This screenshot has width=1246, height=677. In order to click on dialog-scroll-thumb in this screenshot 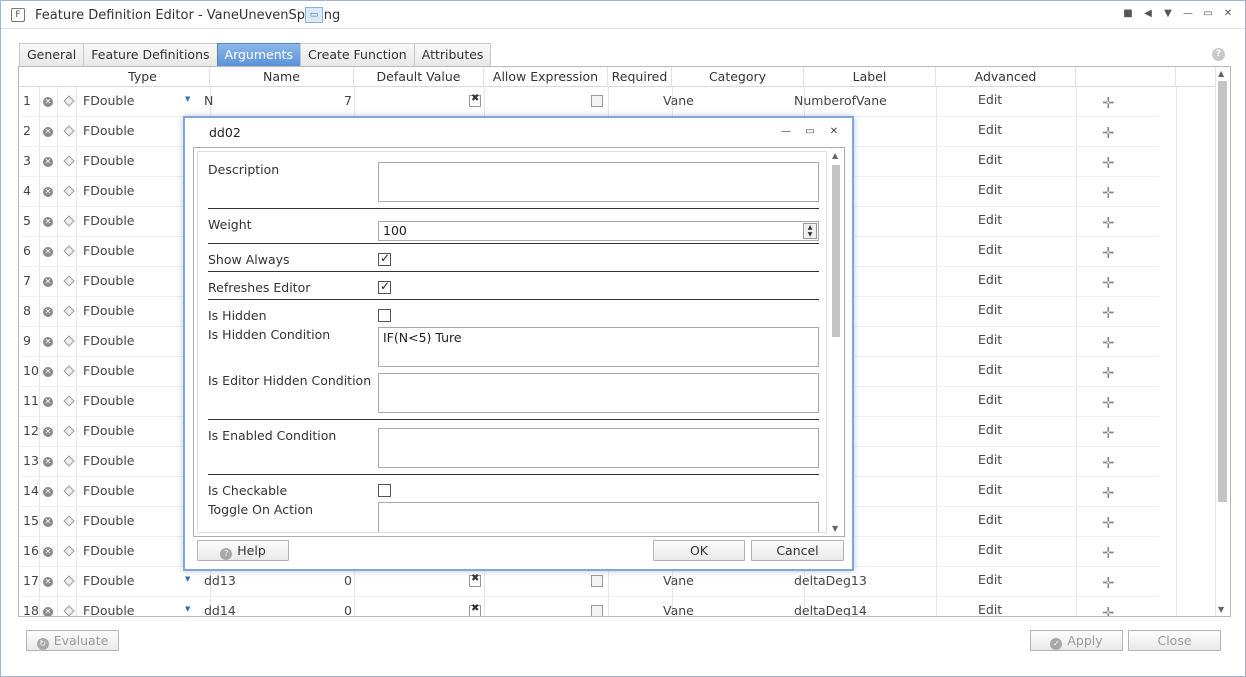, I will do `click(836, 251)`.